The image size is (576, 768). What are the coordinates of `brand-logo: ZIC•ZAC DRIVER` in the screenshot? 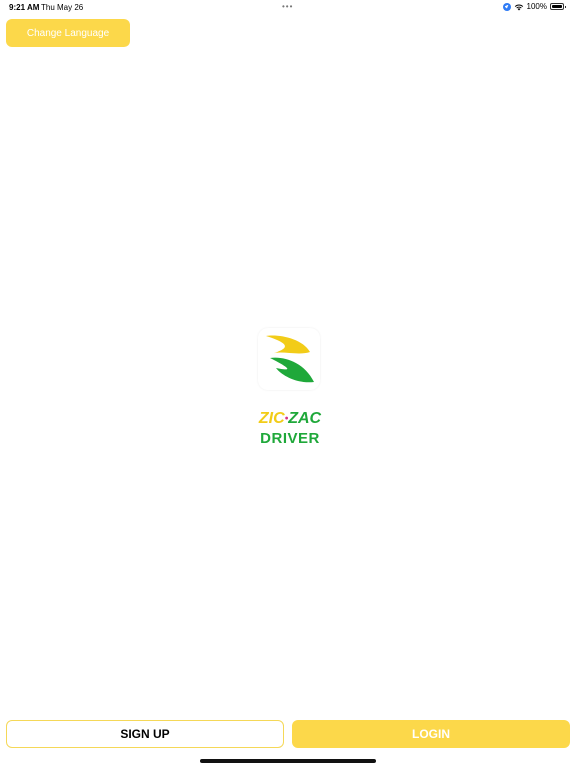 It's located at (290, 389).